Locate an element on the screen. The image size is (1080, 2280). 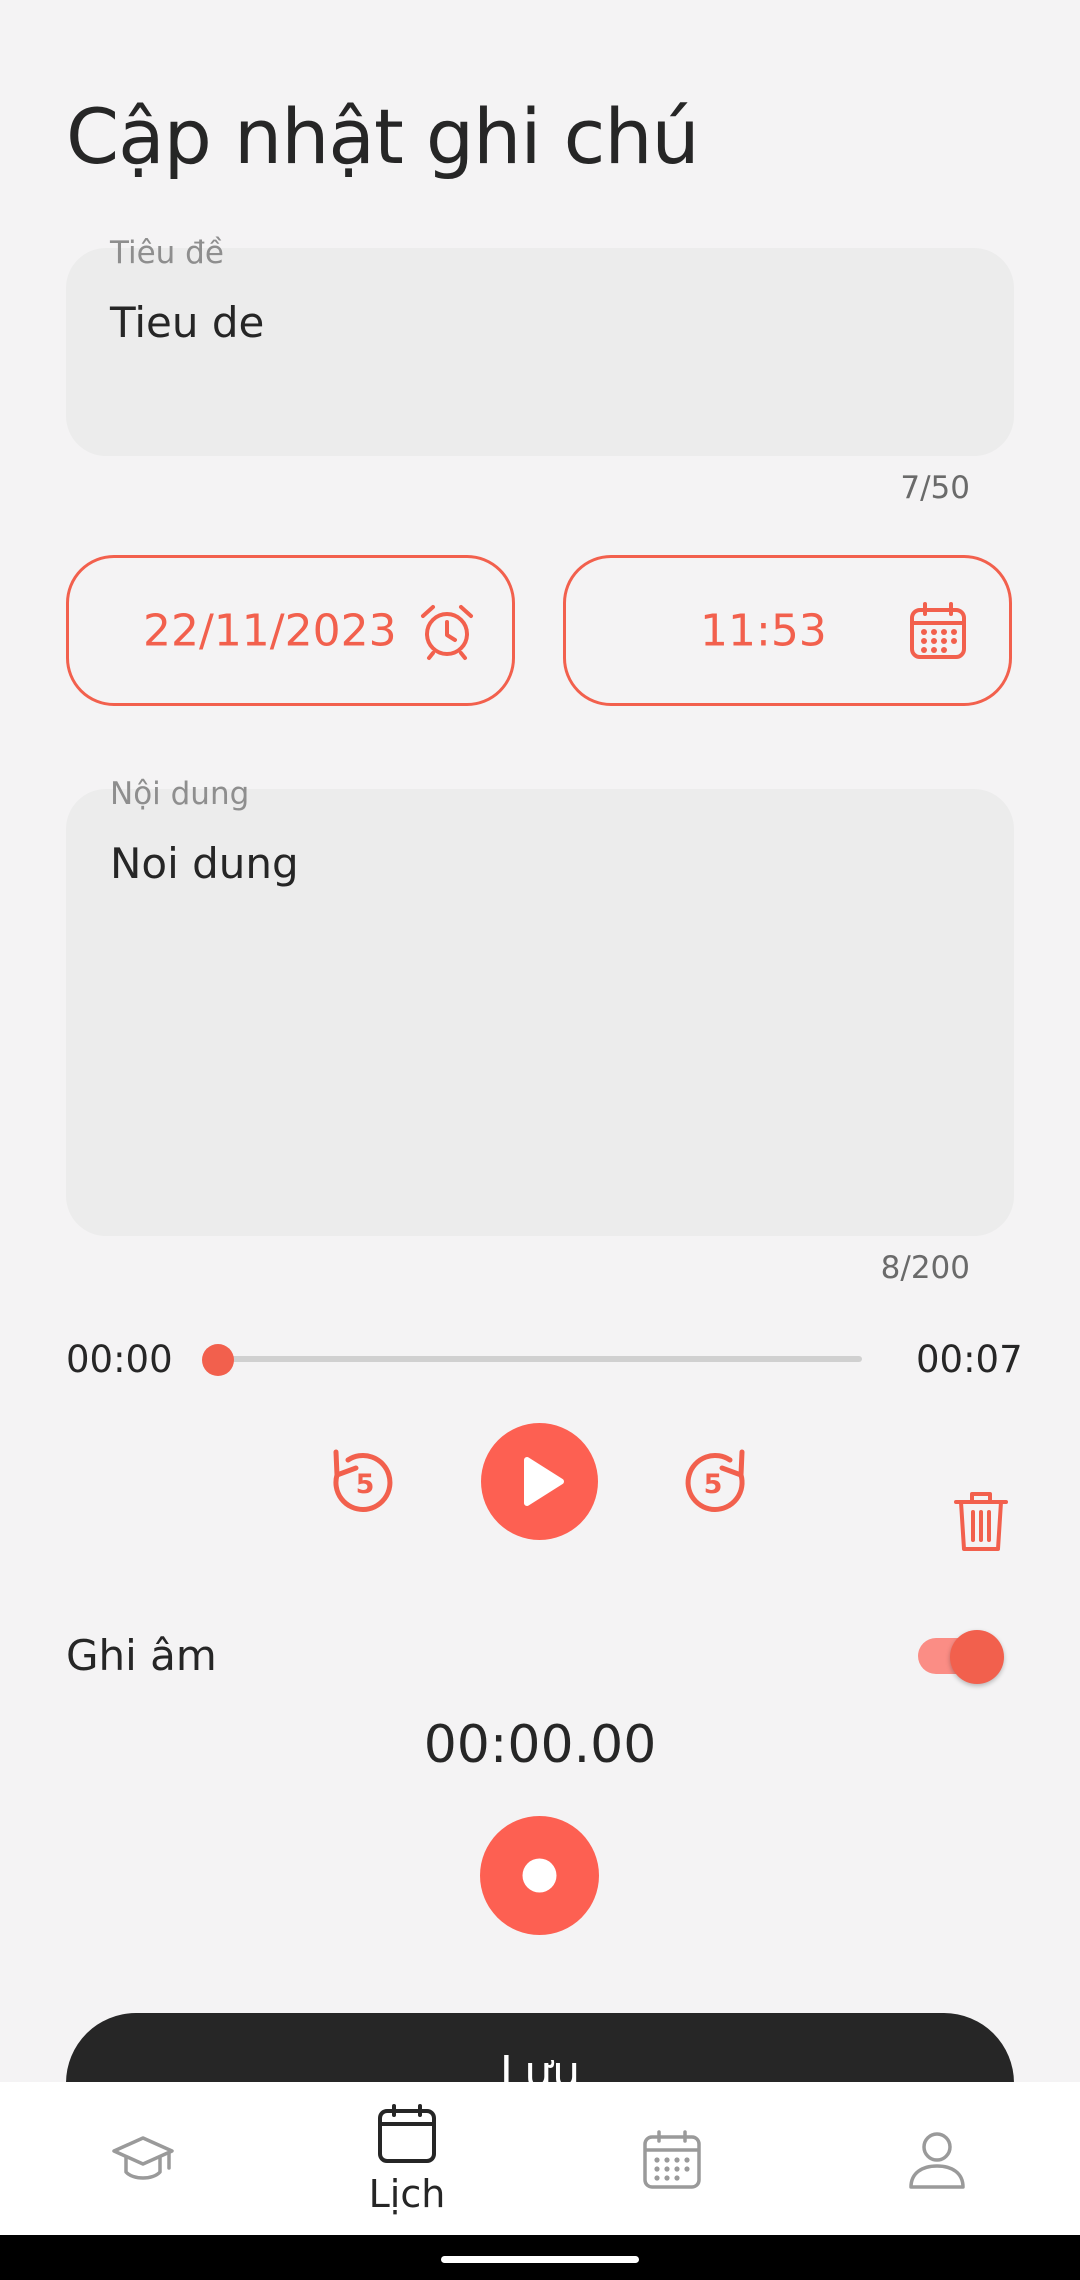
forward-5-icon: 5 is located at coordinates (715, 1481).